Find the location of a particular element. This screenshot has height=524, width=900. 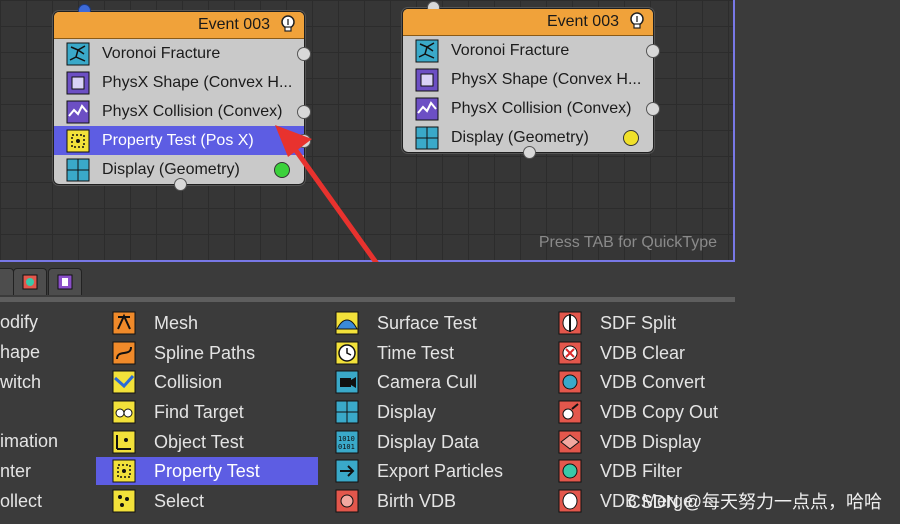

depot-item-label: Display Data is located at coordinates (428, 441).